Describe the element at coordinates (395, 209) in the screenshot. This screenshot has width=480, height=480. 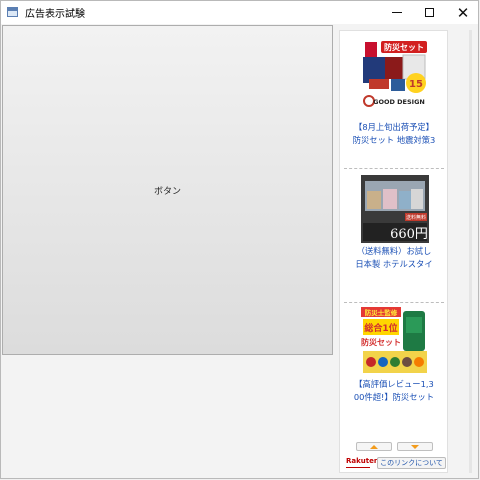
I see `ad-image-2: 送料無料 660円` at that location.